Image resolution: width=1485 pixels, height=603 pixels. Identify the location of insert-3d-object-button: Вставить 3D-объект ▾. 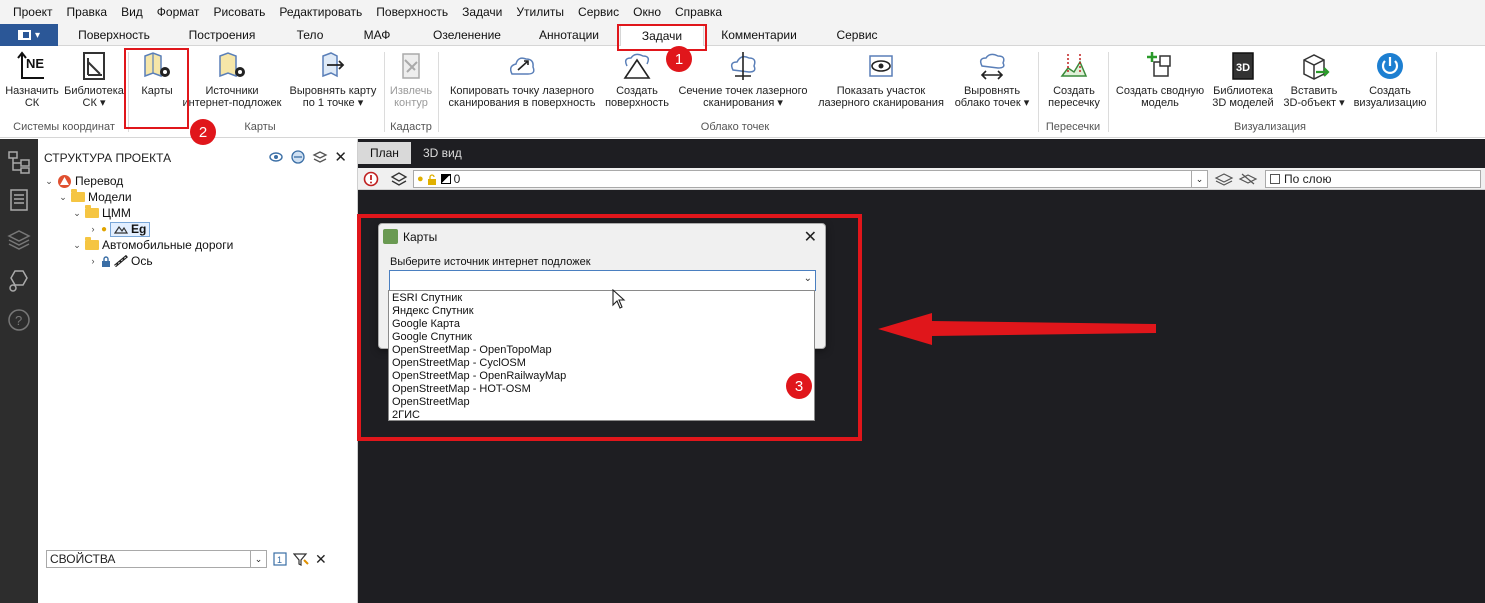
(1314, 79).